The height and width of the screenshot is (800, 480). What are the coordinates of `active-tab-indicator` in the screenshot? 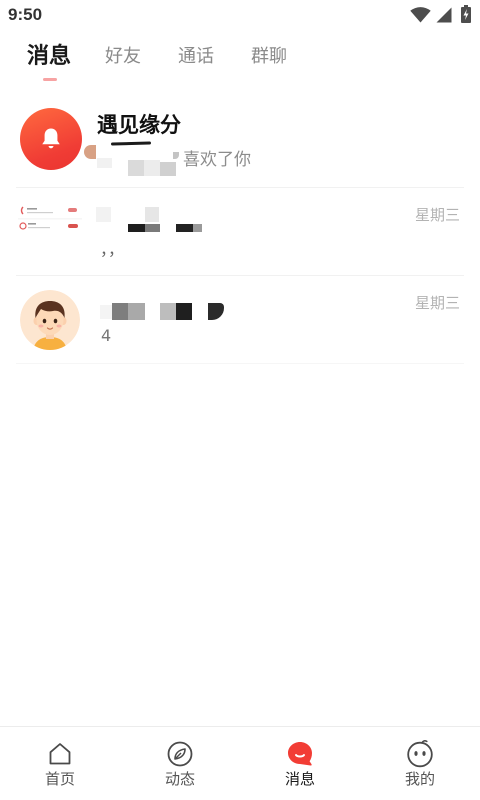 It's located at (50, 79).